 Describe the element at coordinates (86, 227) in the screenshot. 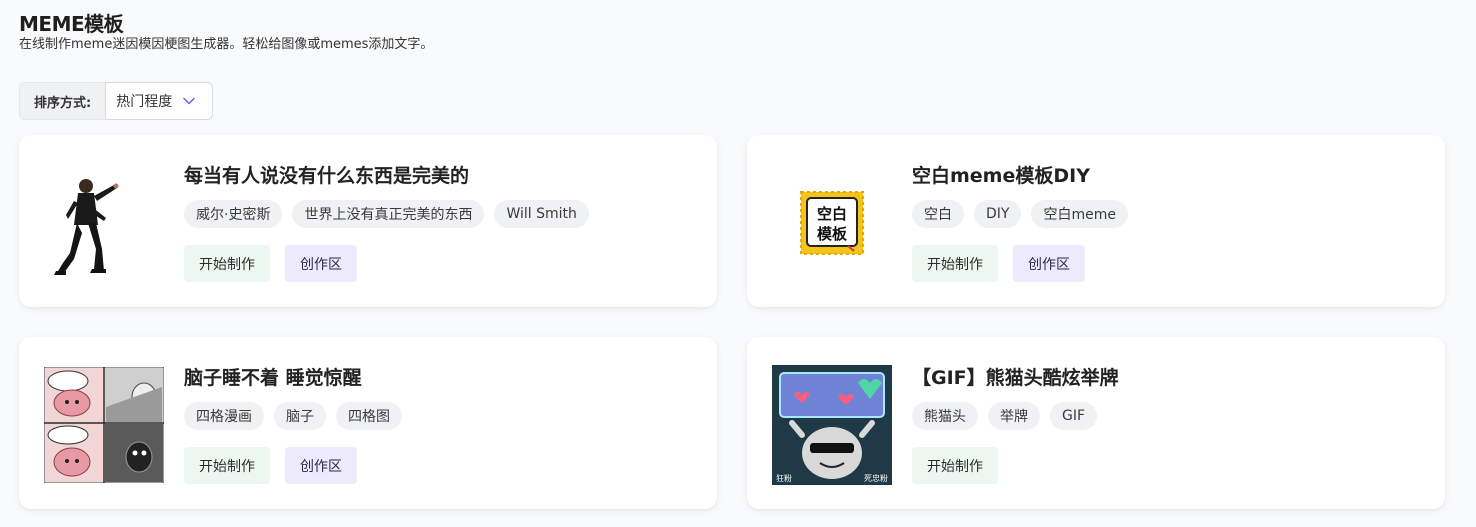

I see `will-smith-image` at that location.